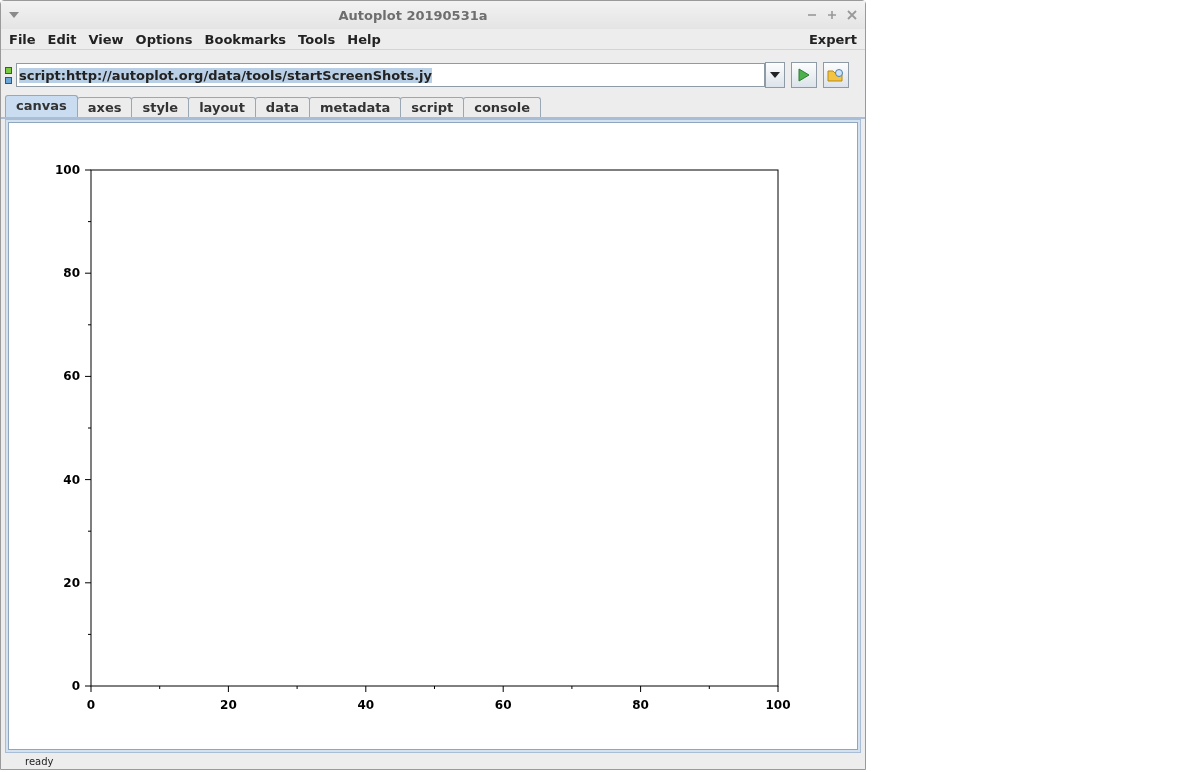 This screenshot has width=1197, height=772. What do you see at coordinates (245, 39) in the screenshot?
I see `menu-item: Bookmarks` at bounding box center [245, 39].